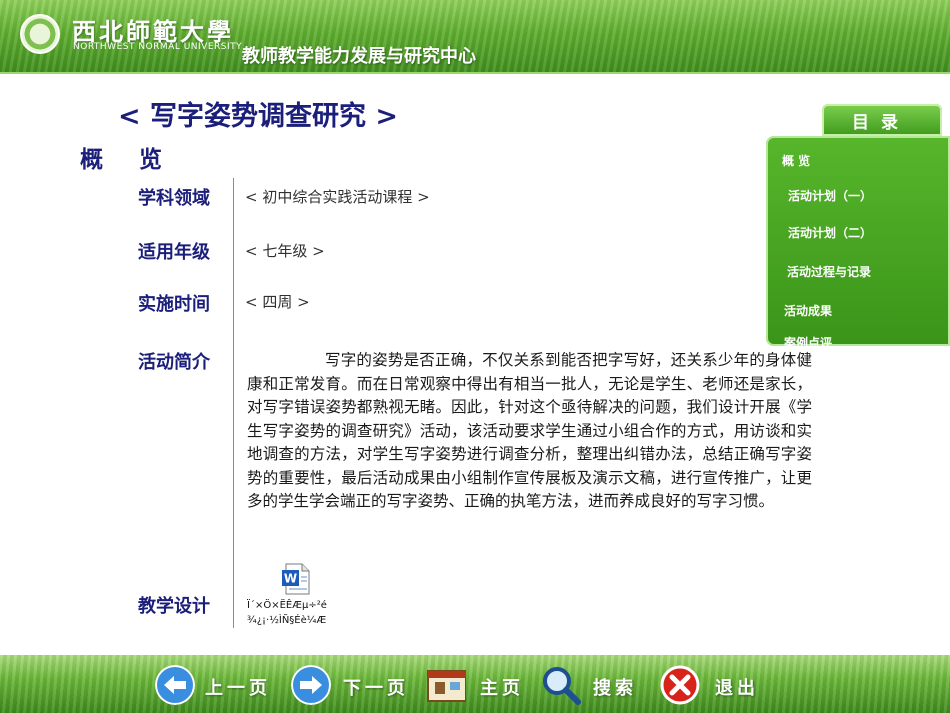 Image resolution: width=950 pixels, height=713 pixels. I want to click on toc-panel: 概 览 活动计划（一） 活动计划（二） 活动过程与记录 活动成果 案例点评, so click(858, 241).